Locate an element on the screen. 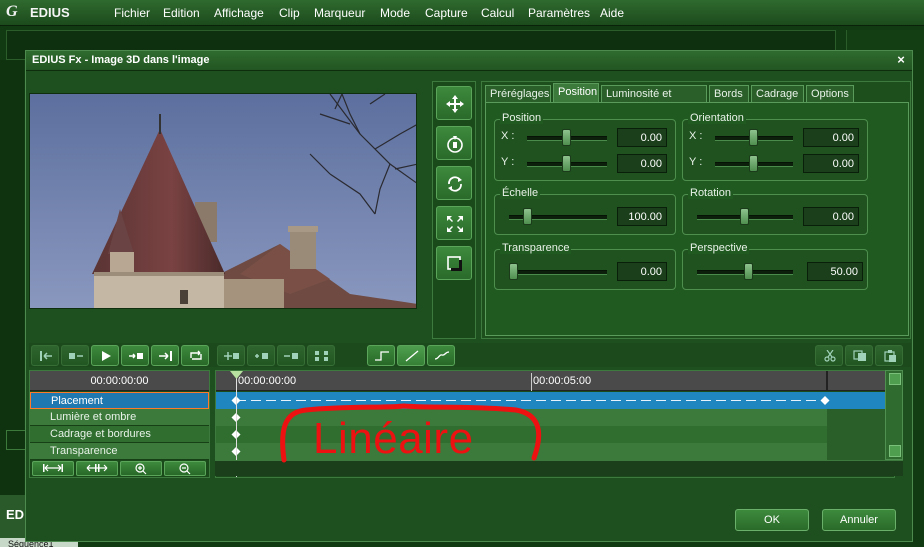  track-placement: Placement is located at coordinates (119, 400).